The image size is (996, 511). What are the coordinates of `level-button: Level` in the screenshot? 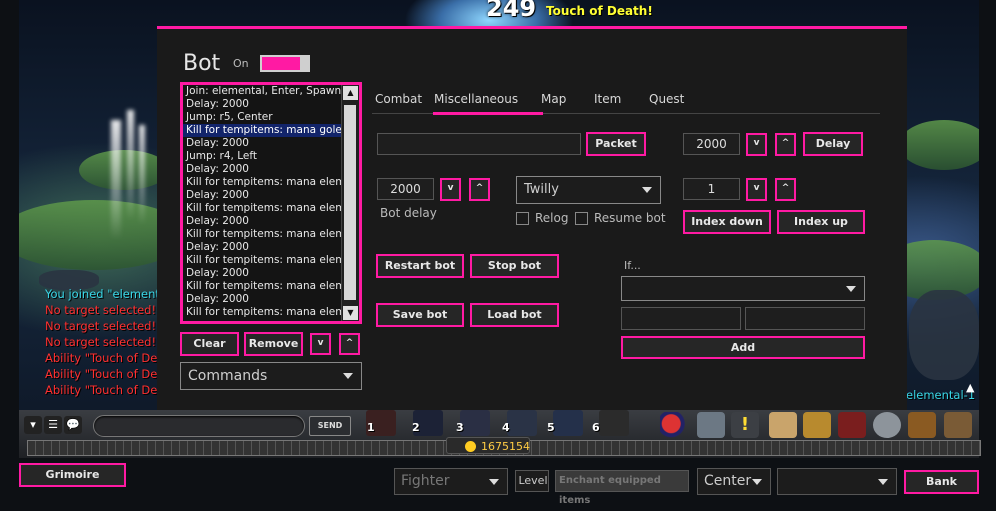 It's located at (532, 481).